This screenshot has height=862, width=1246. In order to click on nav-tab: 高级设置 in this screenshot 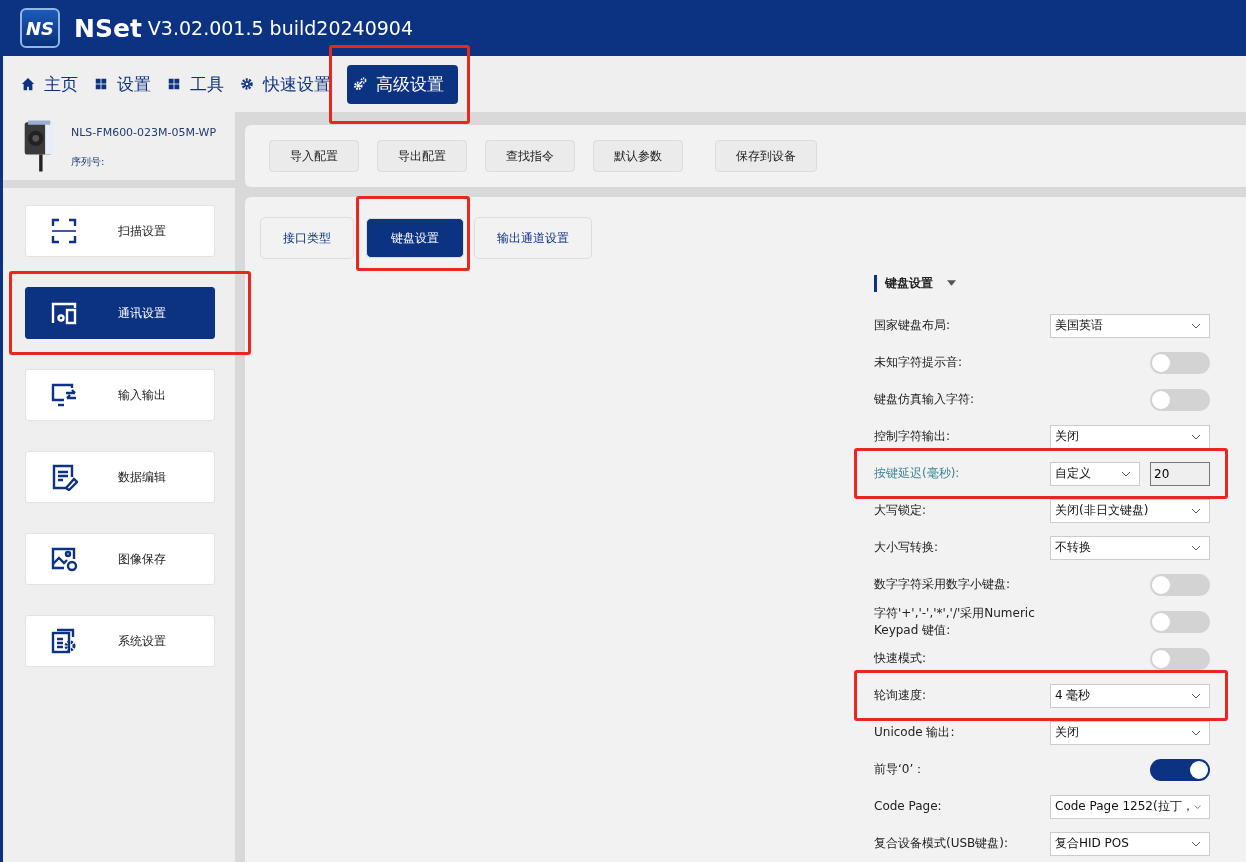, I will do `click(402, 84)`.